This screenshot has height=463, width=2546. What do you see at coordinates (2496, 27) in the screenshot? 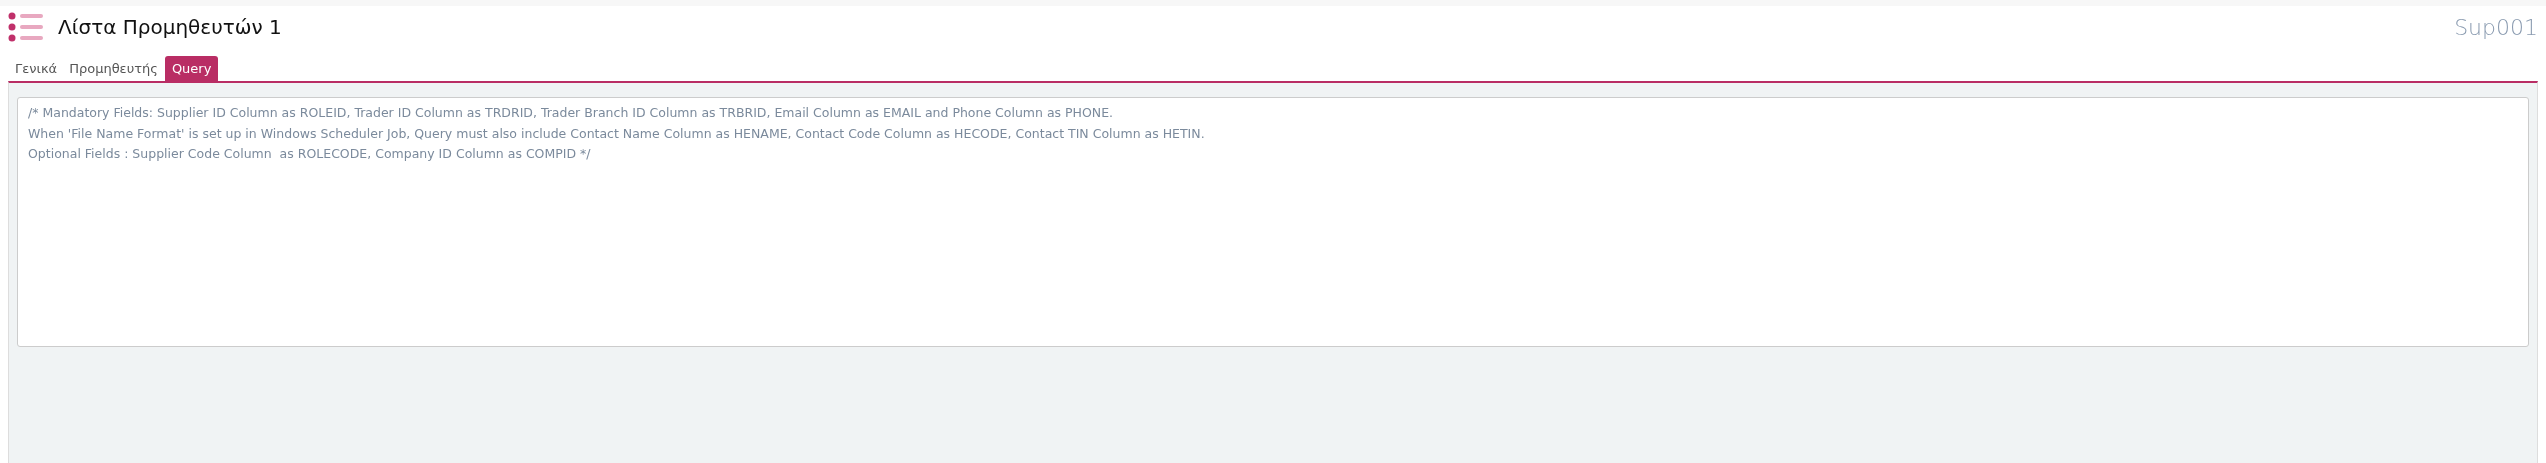
I see `record-code: Sup001` at bounding box center [2496, 27].